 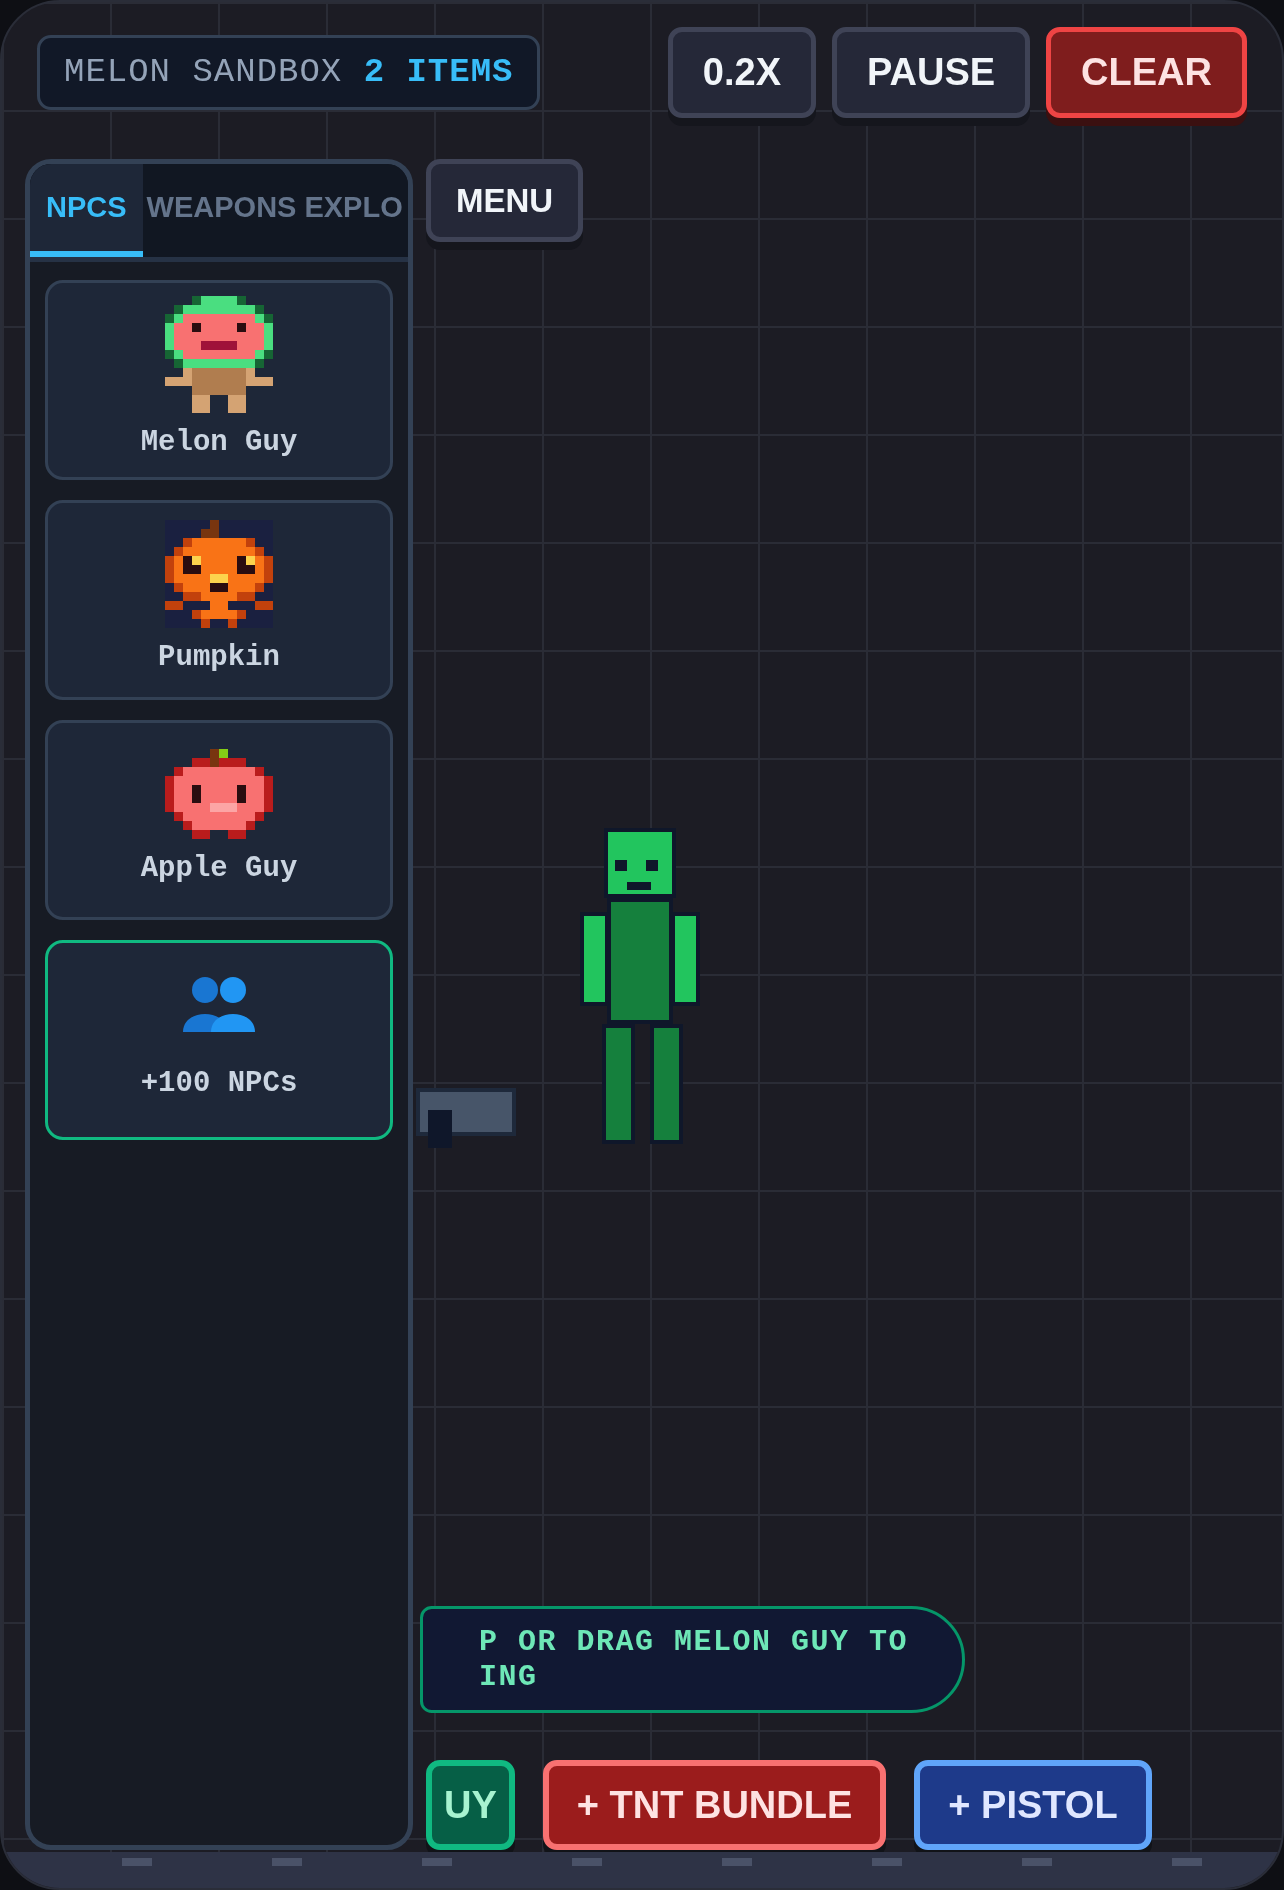 I want to click on npc-card: Apple Guy, so click(x=219, y=820).